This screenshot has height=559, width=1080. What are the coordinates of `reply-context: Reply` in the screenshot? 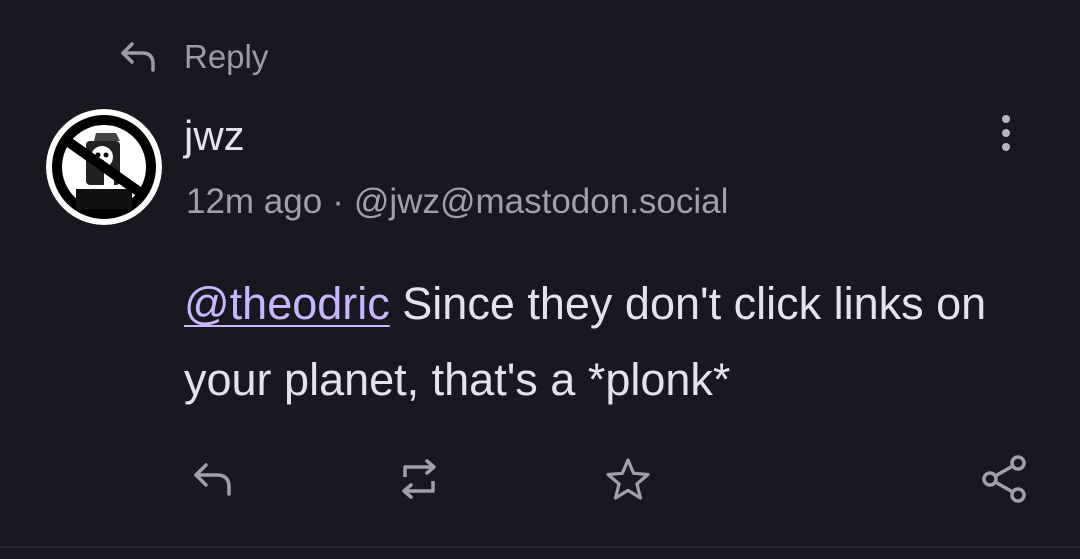 It's located at (193, 57).